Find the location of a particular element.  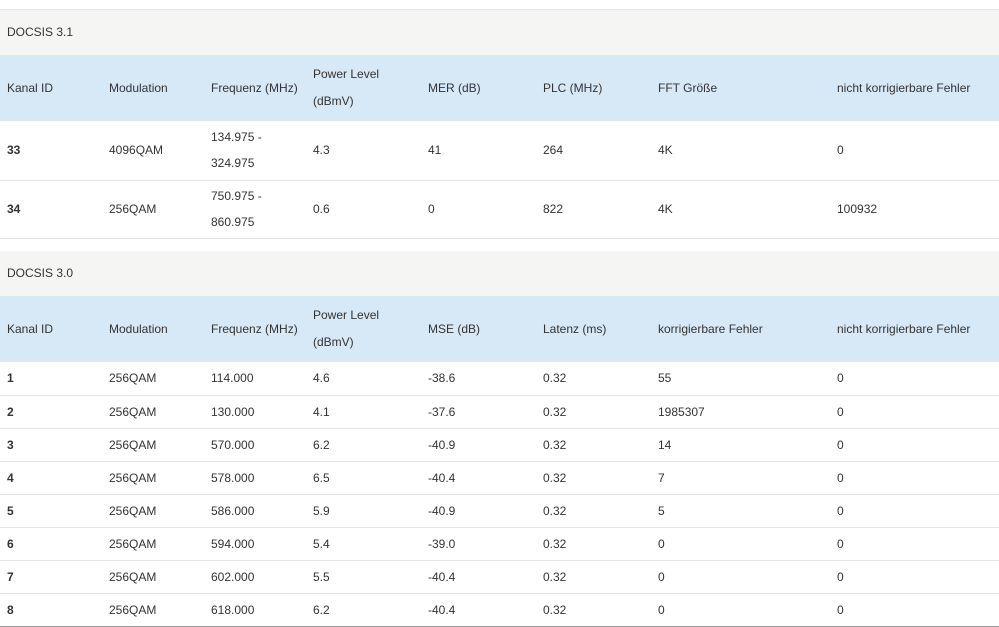

table-row: 3 256QAM 570.000 6.2 -40.9 0.32 14 0 is located at coordinates (499, 445).